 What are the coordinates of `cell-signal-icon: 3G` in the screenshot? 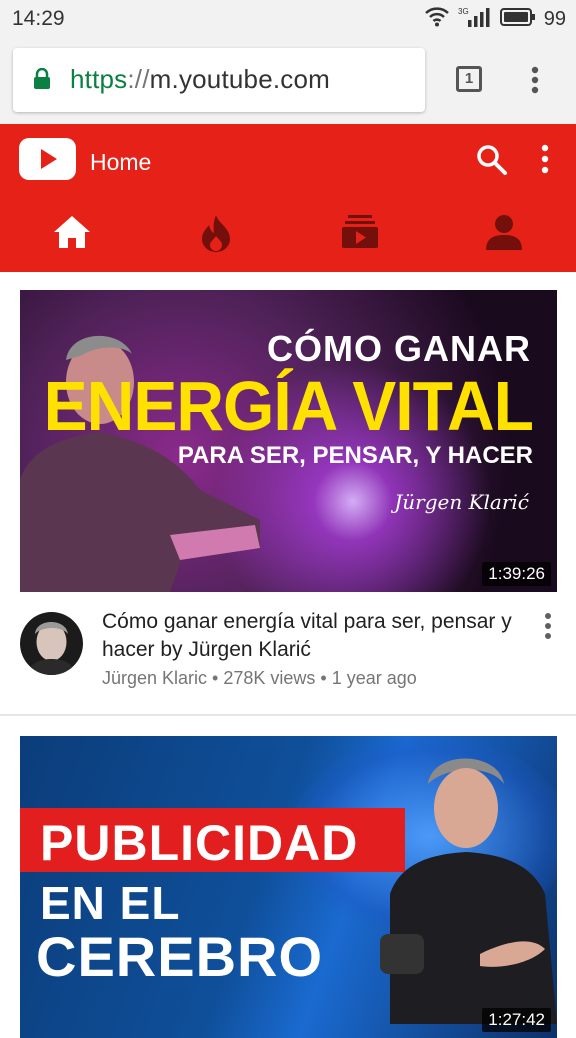 It's located at (475, 19).